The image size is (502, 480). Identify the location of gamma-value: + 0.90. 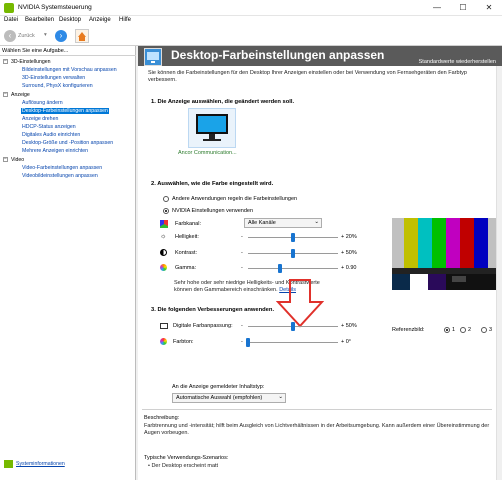
(349, 268).